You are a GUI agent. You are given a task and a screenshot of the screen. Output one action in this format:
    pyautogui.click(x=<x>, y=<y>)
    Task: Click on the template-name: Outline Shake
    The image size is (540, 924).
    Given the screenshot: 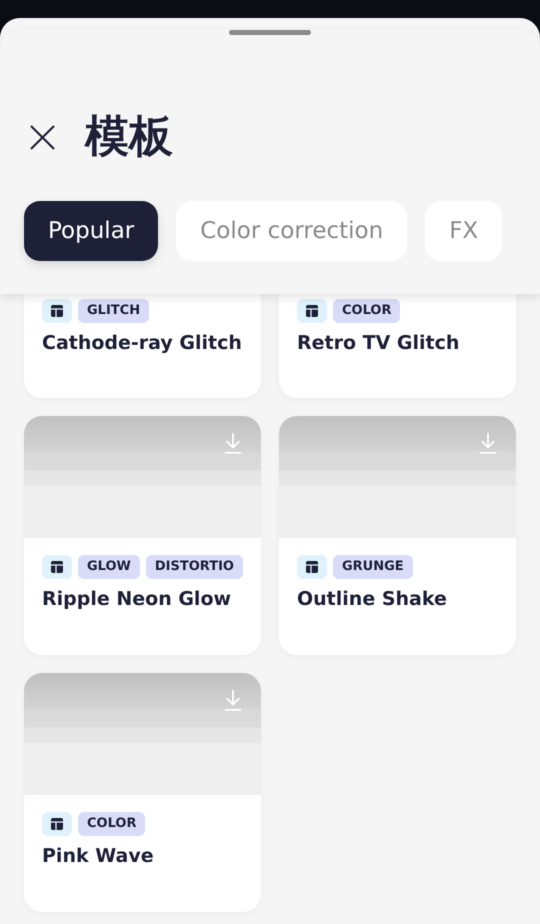 What is the action you would take?
    pyautogui.click(x=372, y=599)
    